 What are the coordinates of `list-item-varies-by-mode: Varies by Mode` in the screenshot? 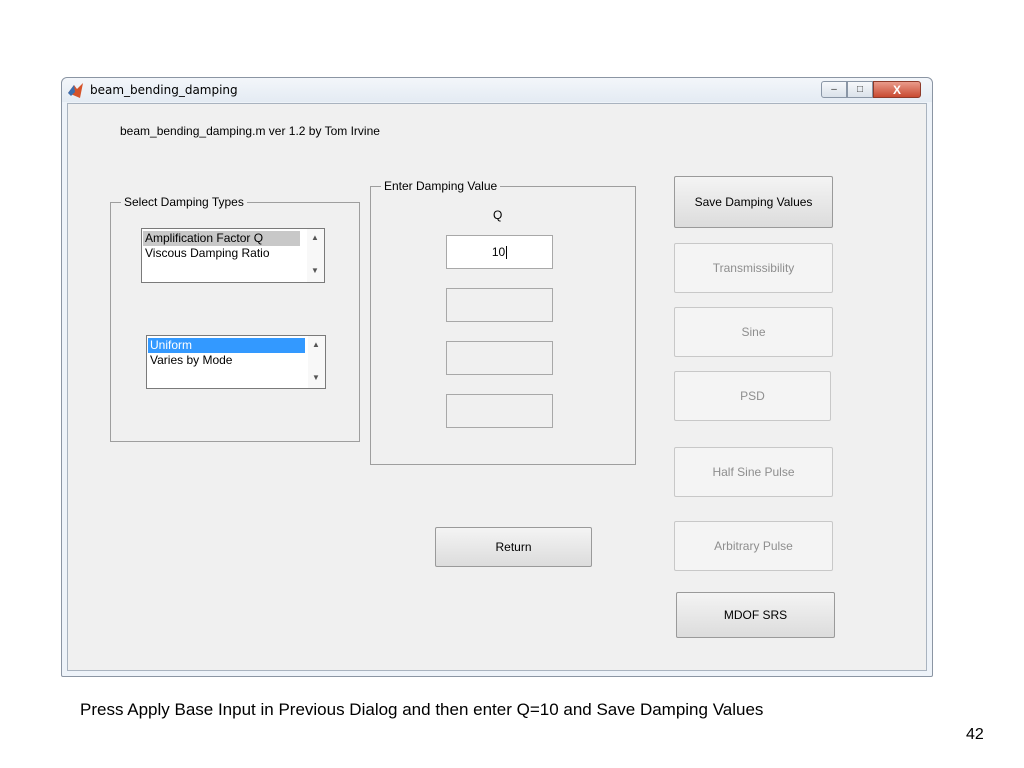 It's located at (226, 360).